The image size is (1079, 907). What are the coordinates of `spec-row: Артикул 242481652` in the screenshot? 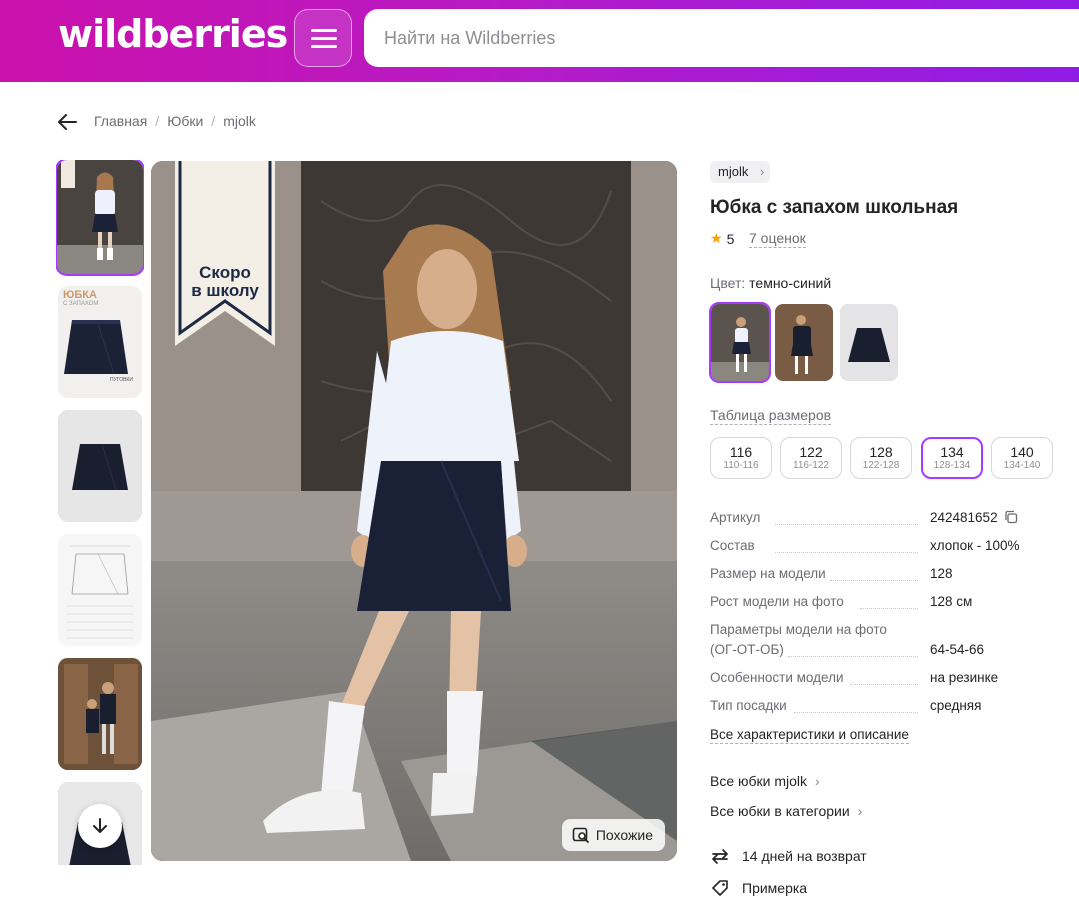 It's located at (890, 520).